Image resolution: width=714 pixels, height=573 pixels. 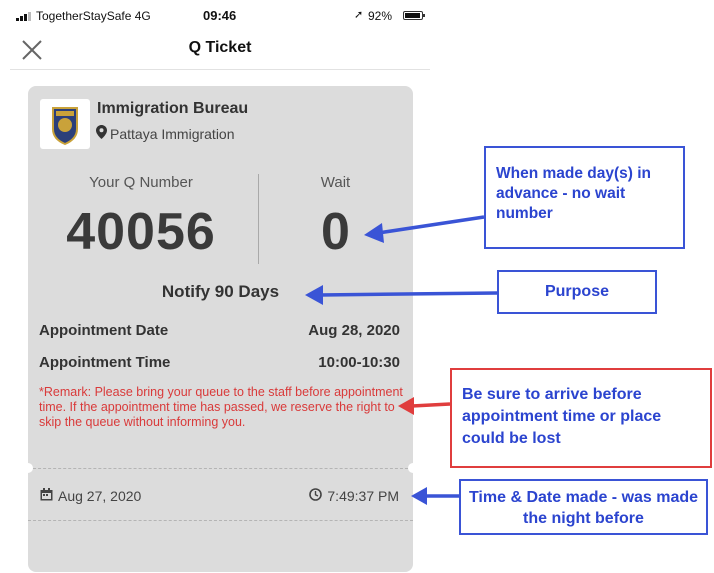 What do you see at coordinates (220, 291) in the screenshot?
I see `purpose: Notify 90 Days` at bounding box center [220, 291].